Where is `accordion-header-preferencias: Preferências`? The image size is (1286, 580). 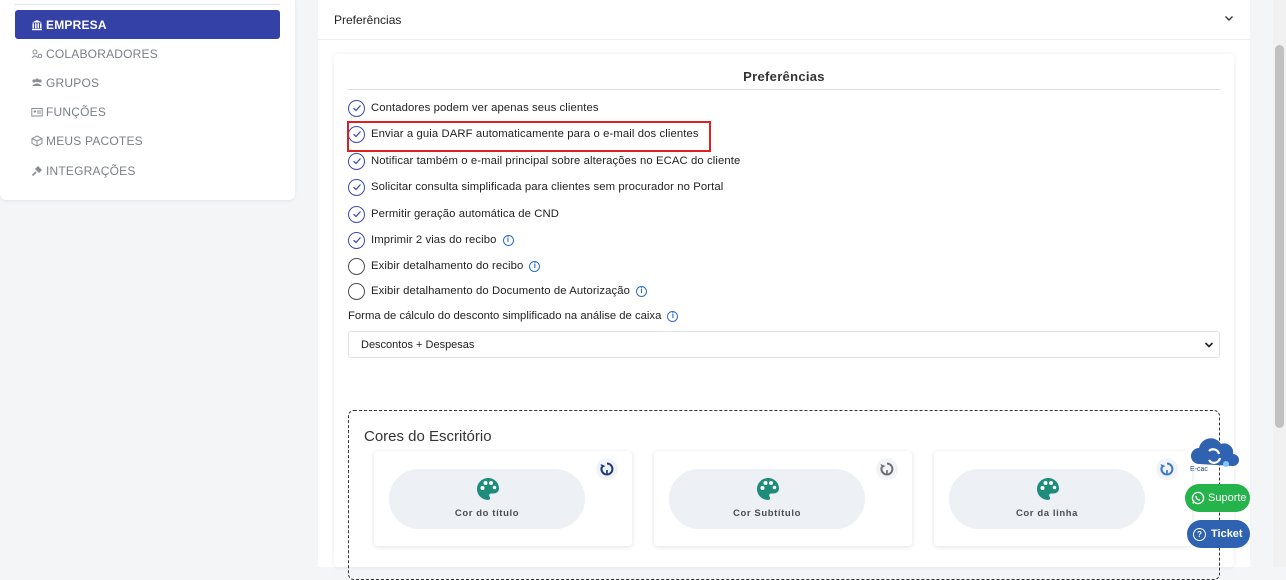 accordion-header-preferencias: Preferências is located at coordinates (784, 20).